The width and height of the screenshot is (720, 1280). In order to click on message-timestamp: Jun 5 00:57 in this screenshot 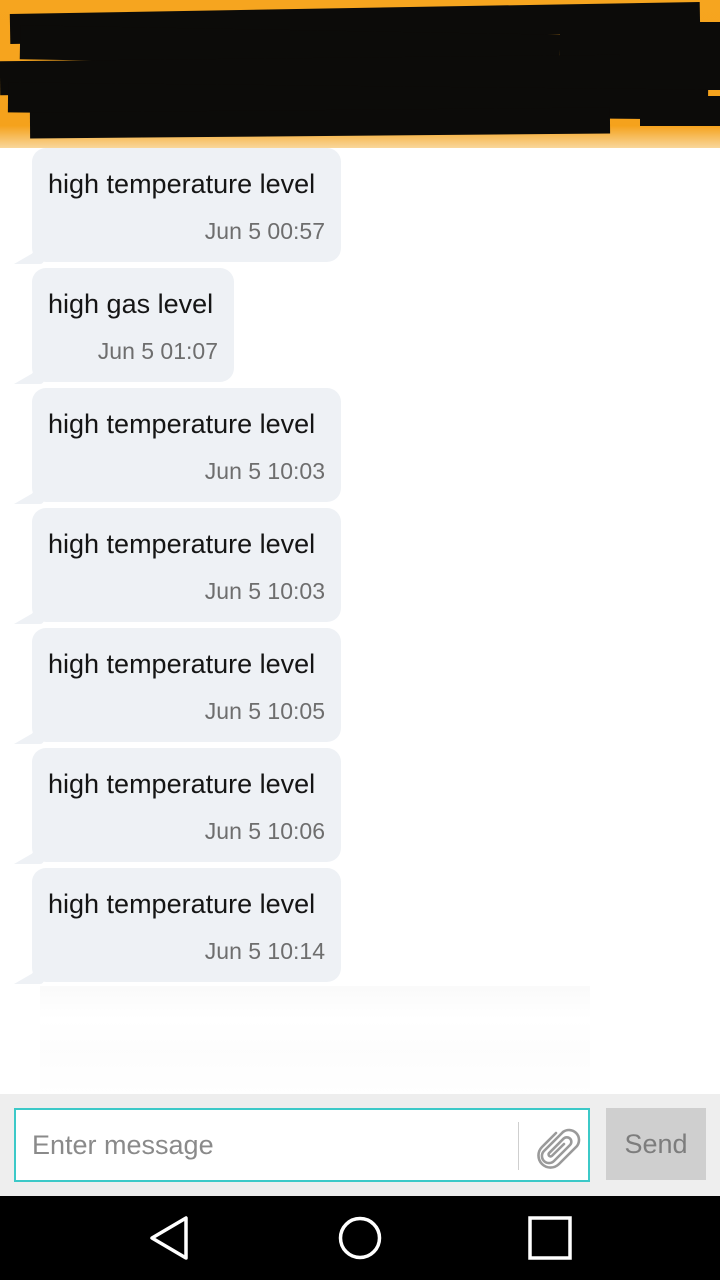, I will do `click(264, 231)`.